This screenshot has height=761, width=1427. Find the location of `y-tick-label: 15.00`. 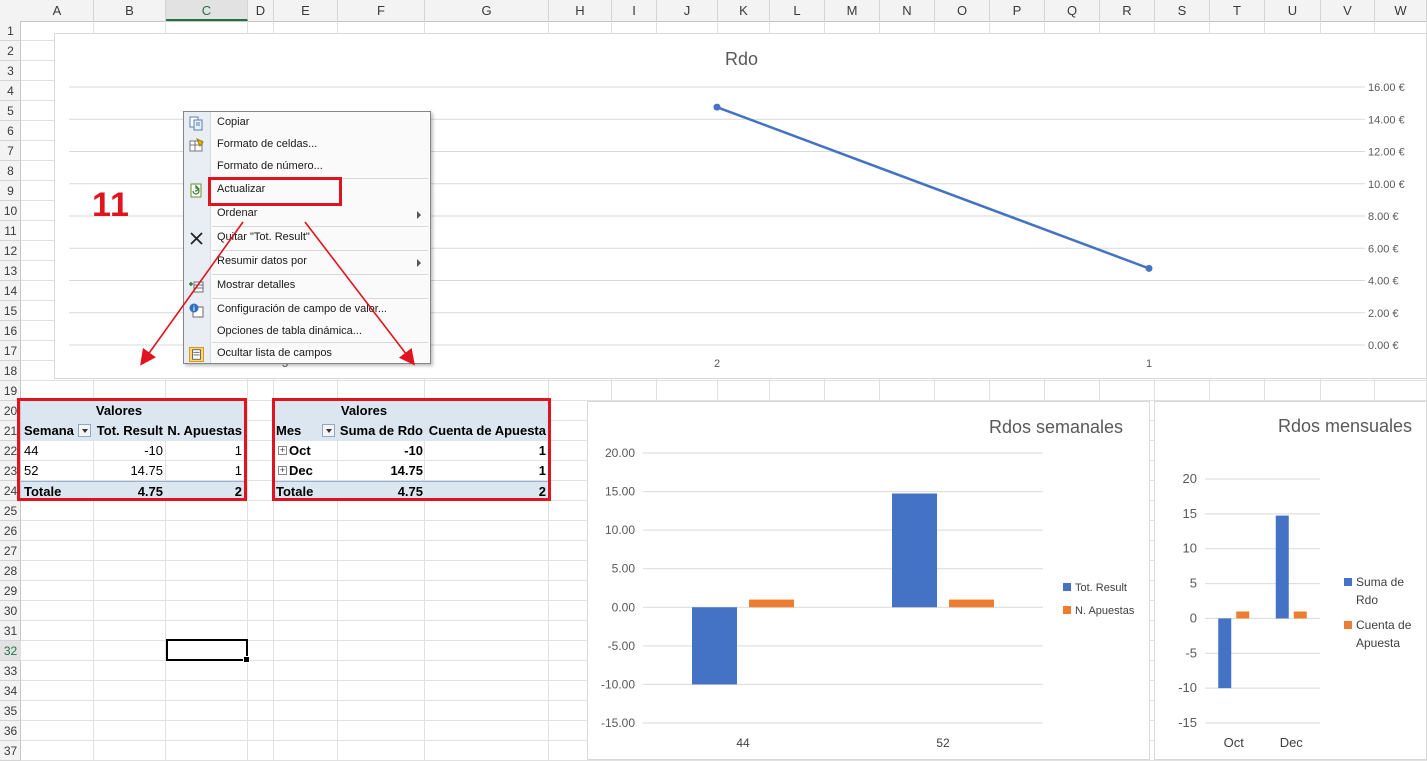

y-tick-label: 15.00 is located at coordinates (620, 492).